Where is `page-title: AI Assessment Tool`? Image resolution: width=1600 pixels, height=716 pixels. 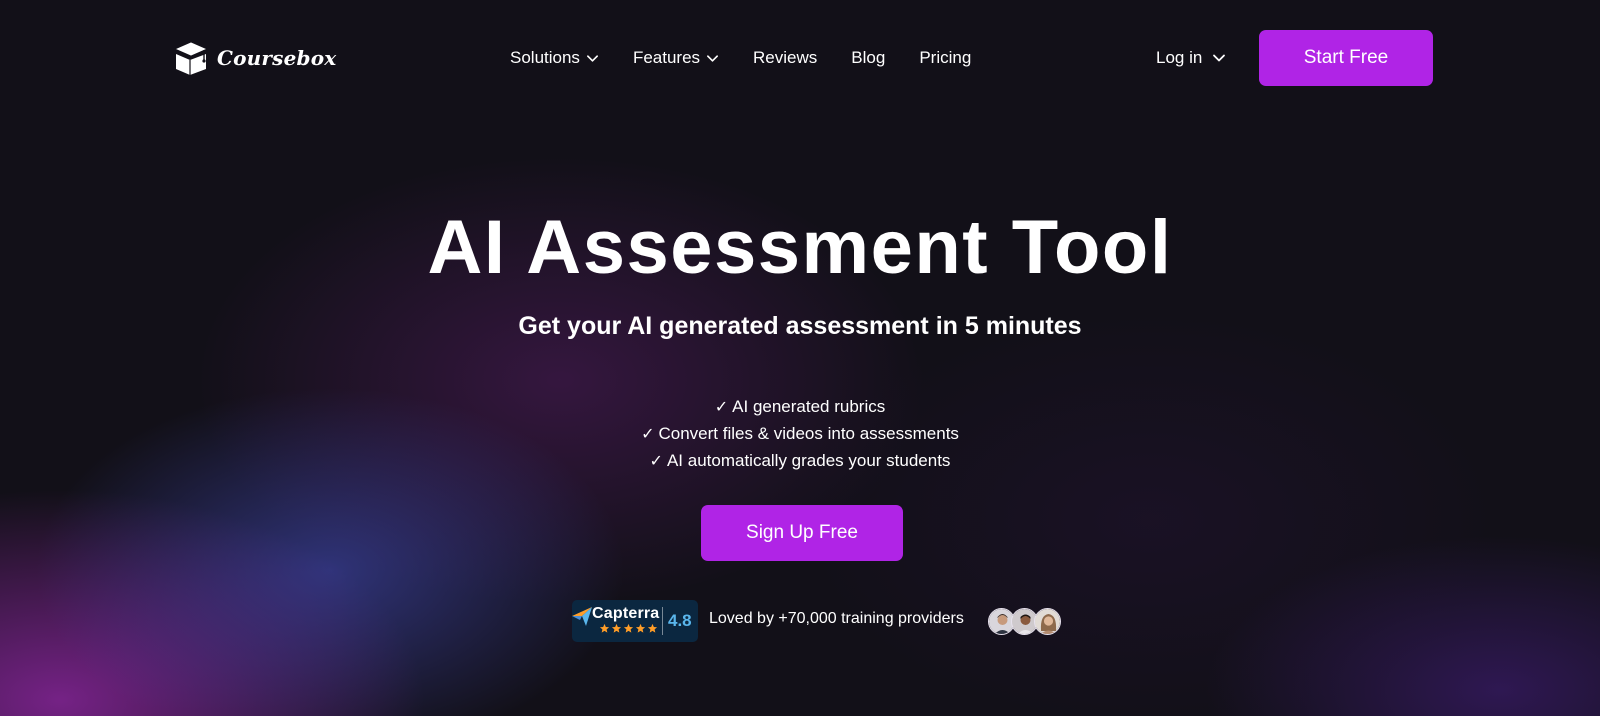
page-title: AI Assessment Tool is located at coordinates (800, 247).